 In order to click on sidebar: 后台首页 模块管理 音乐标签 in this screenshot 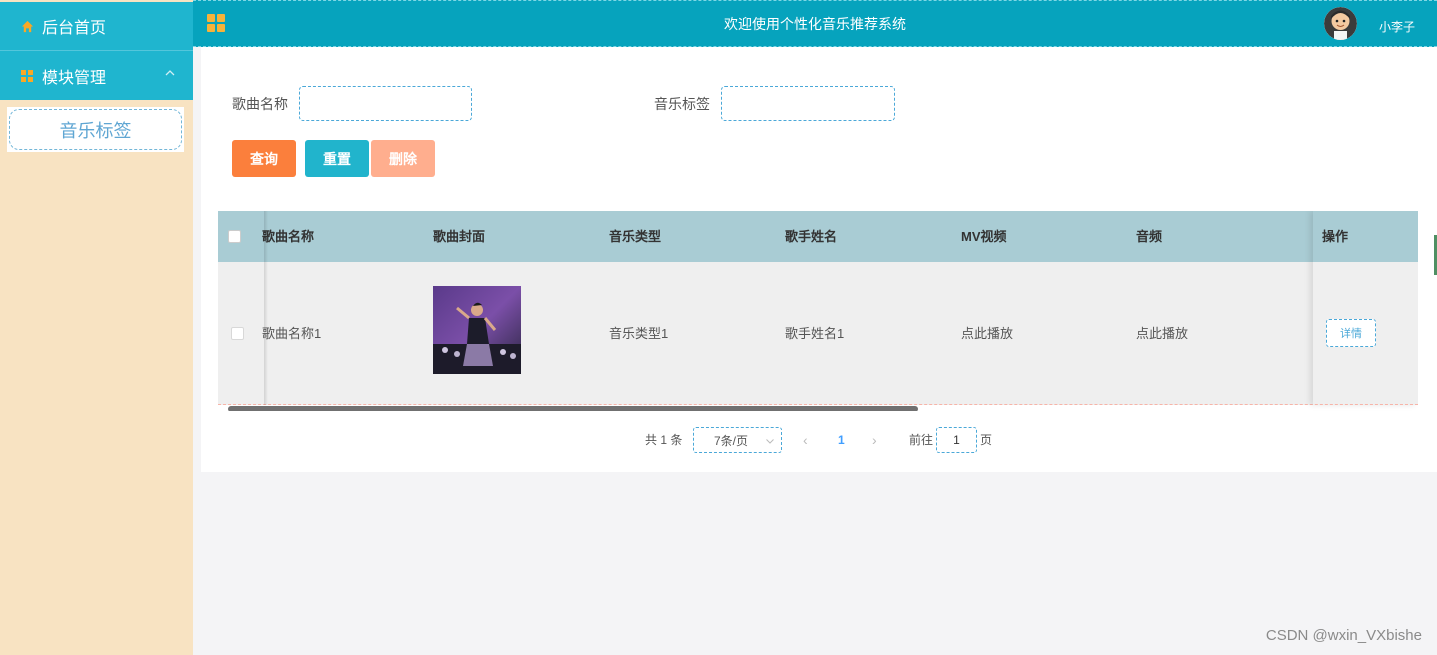, I will do `click(96, 327)`.